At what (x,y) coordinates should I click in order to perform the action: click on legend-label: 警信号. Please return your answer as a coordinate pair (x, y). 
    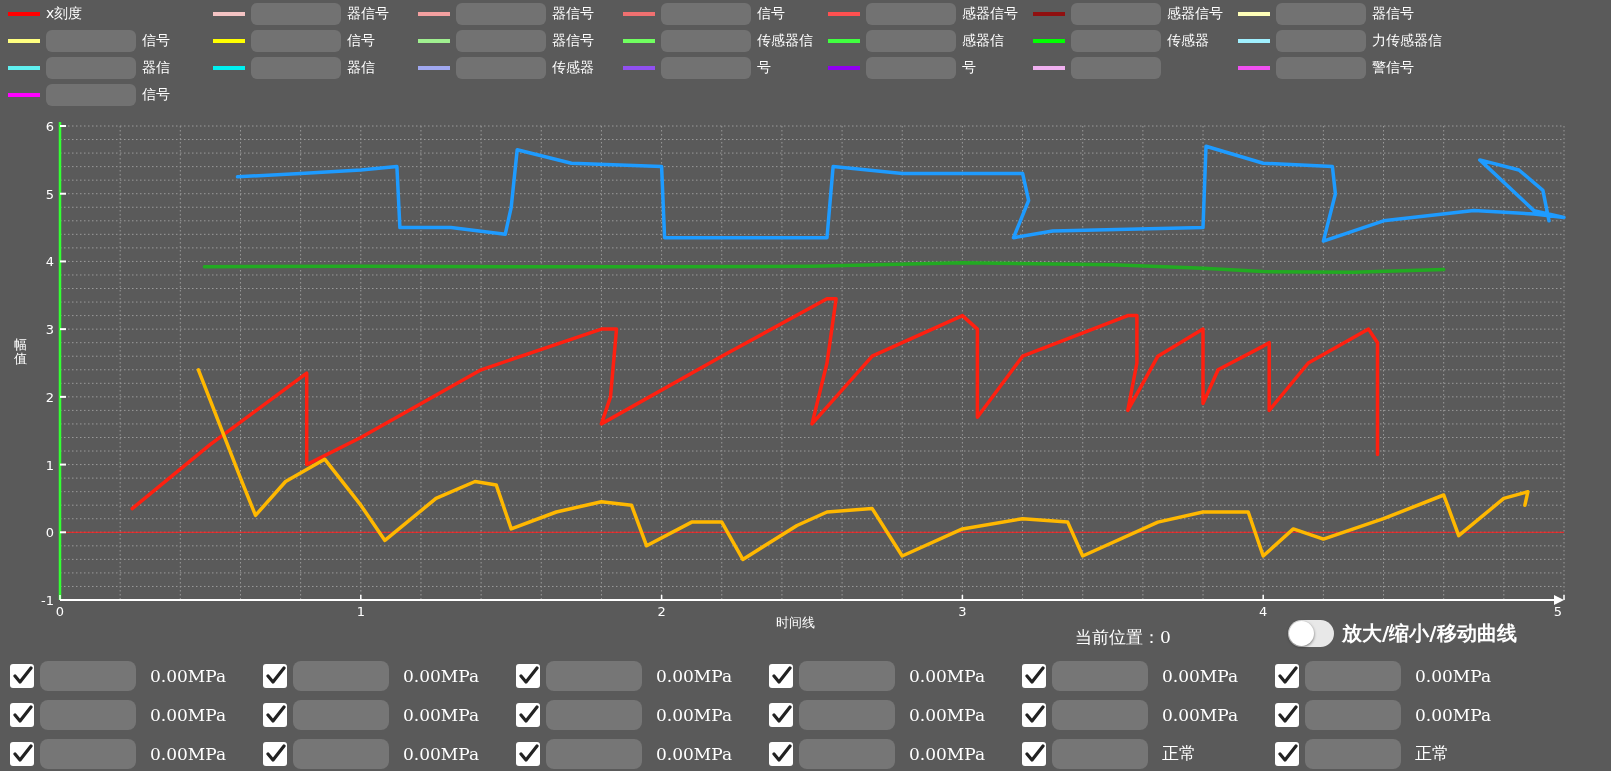
    Looking at the image, I should click on (1393, 67).